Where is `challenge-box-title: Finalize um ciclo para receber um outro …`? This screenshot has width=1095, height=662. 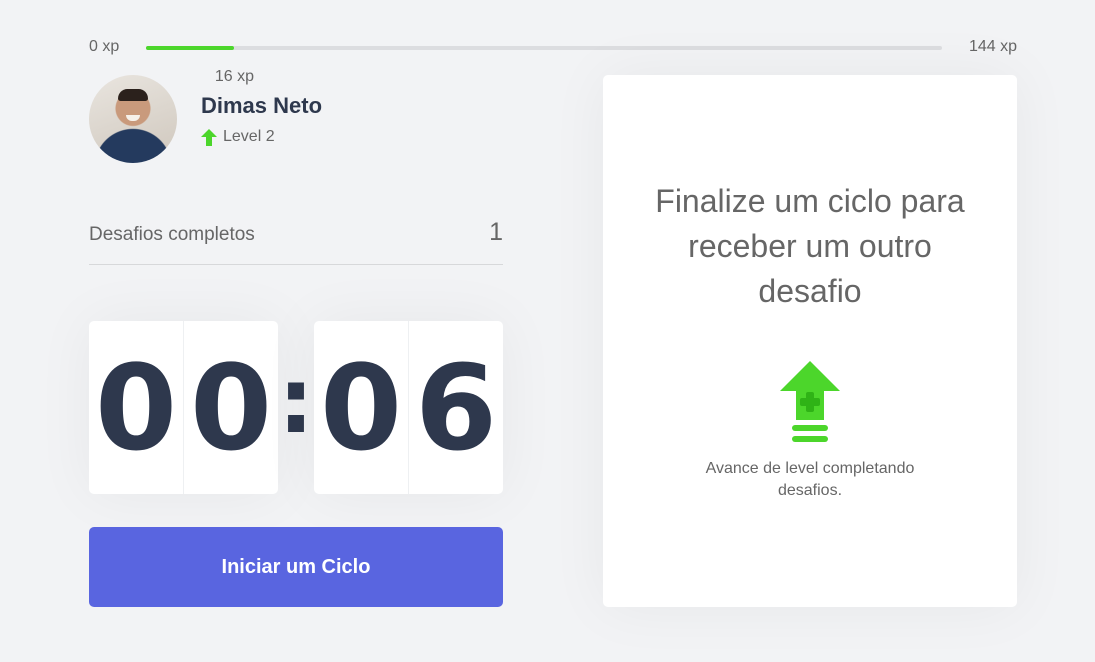 challenge-box-title: Finalize um ciclo para receber um outro … is located at coordinates (810, 246).